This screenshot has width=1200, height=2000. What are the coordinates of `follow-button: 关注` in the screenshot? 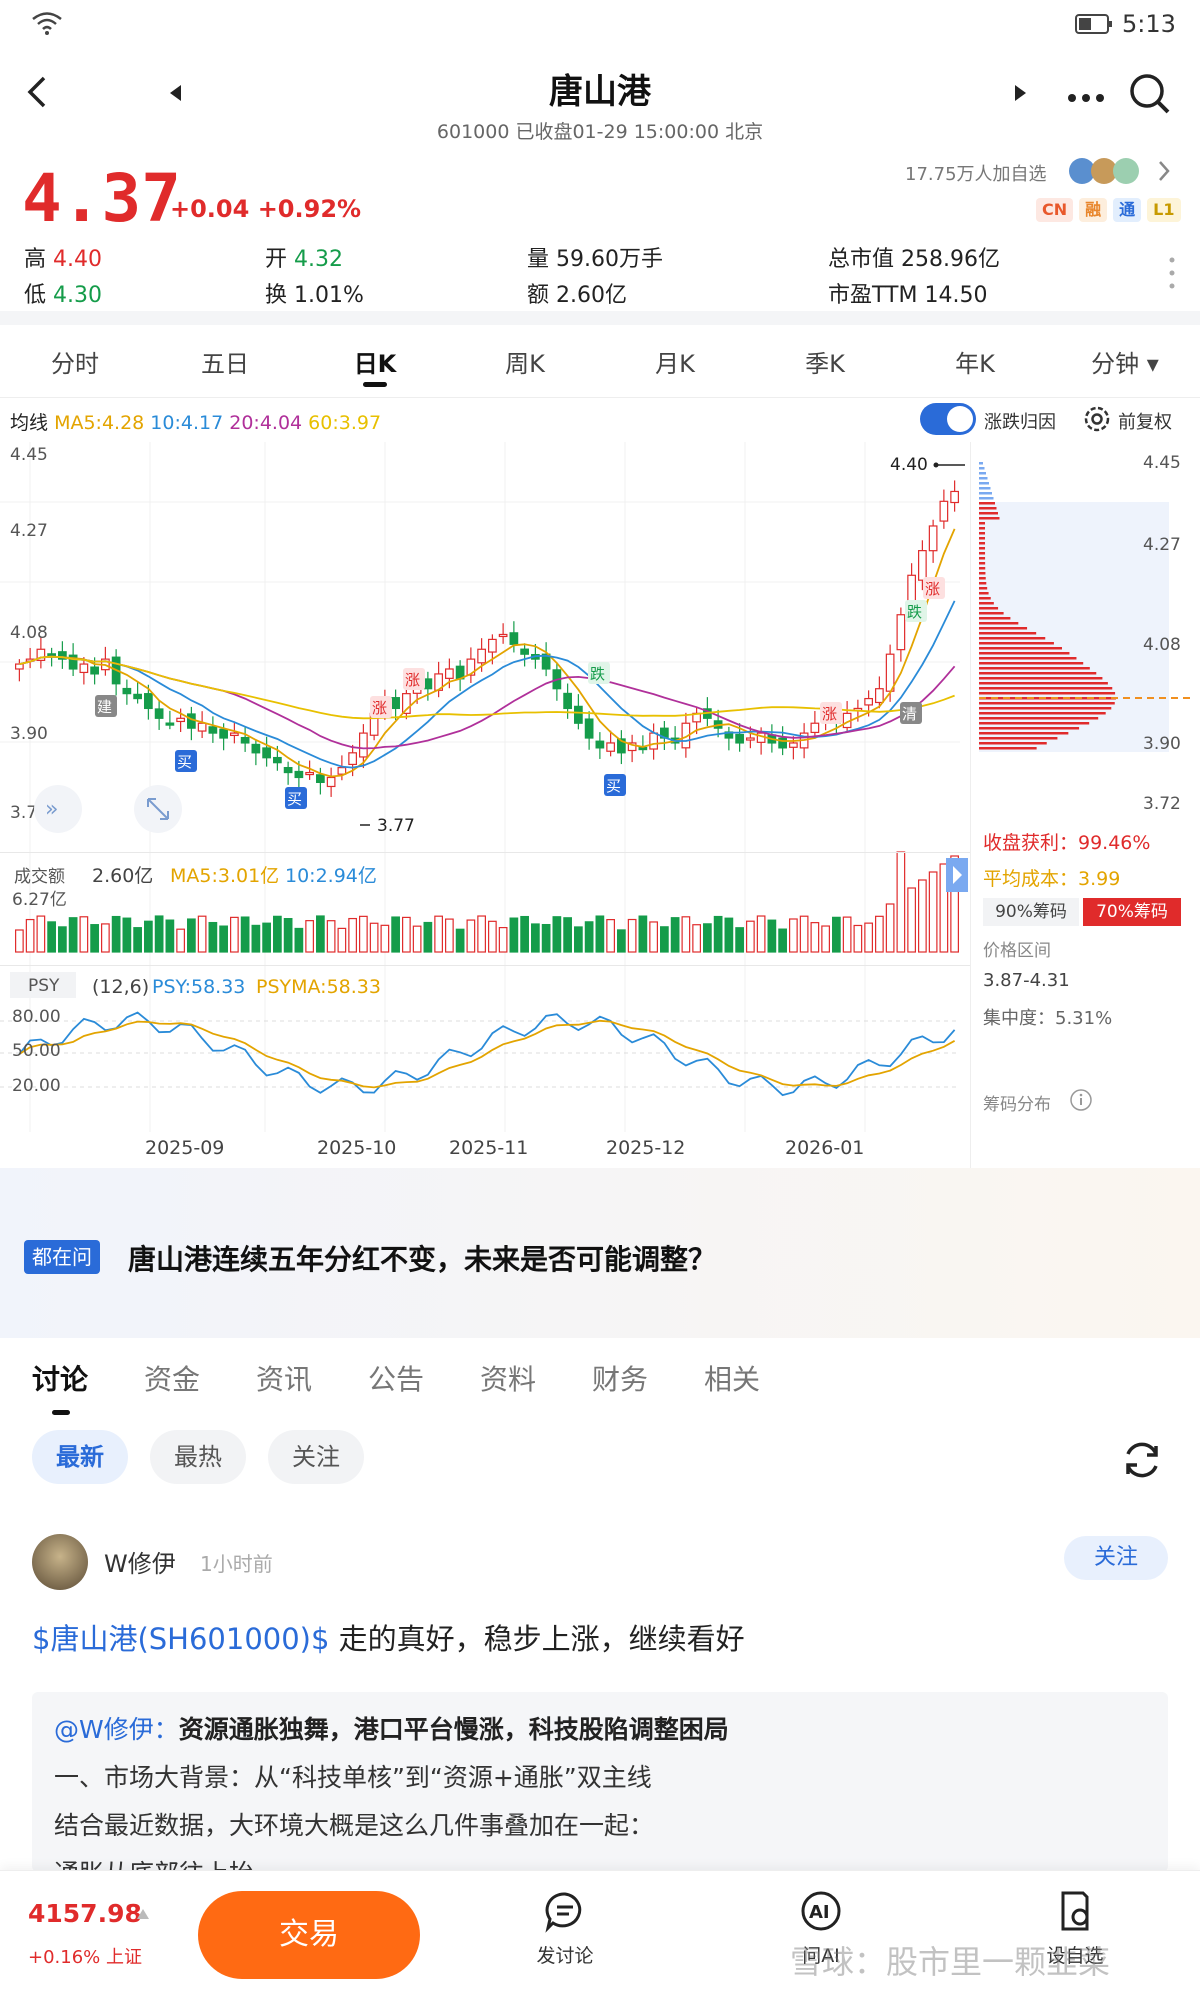 It's located at (1116, 1558).